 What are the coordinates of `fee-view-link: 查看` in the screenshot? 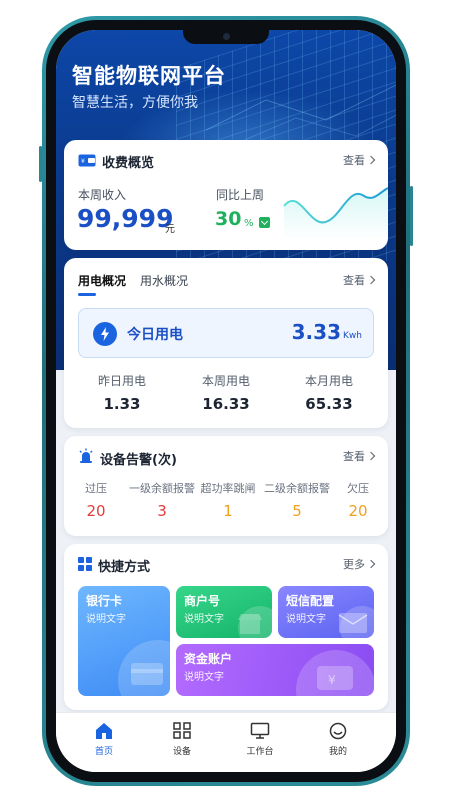 It's located at (359, 160).